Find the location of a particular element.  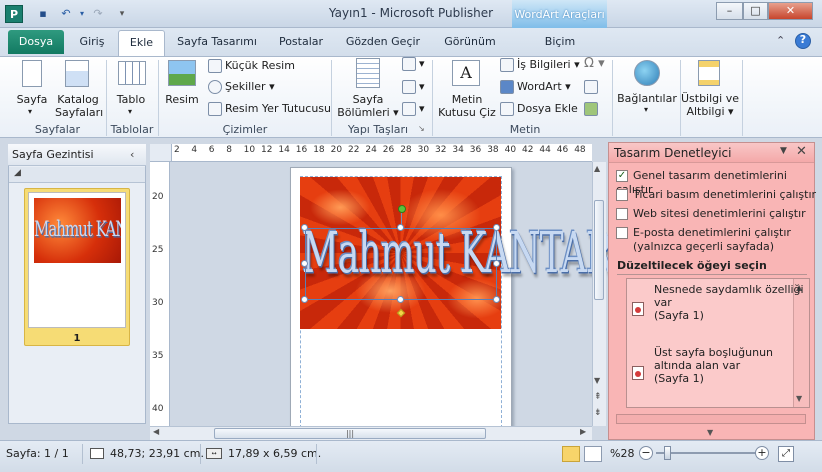

tab-file: Dosya is located at coordinates (36, 42).